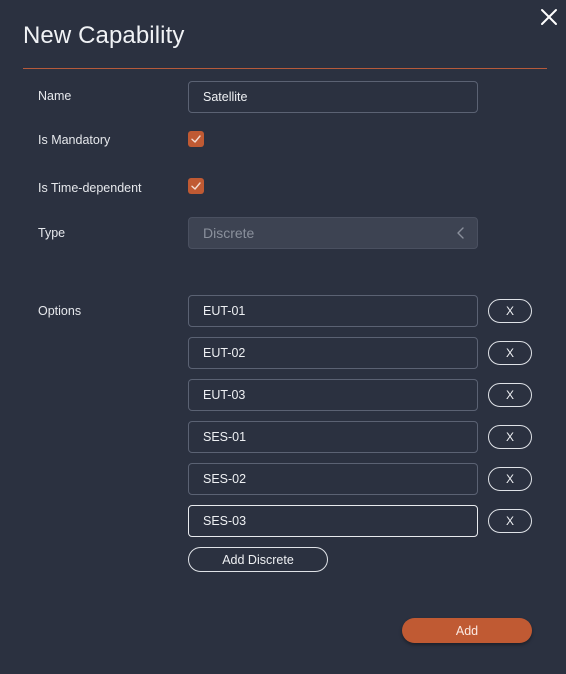 This screenshot has width=566, height=674. Describe the element at coordinates (74, 140) in the screenshot. I see `mandatory-label: Is Mandatory` at that location.